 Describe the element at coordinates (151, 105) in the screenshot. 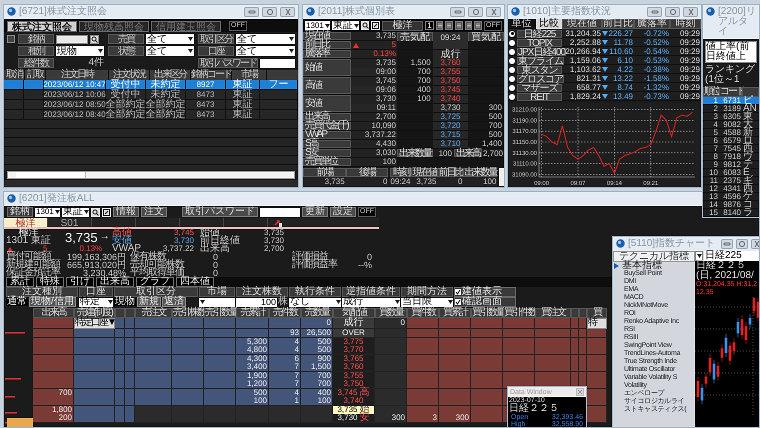

I see `table-row: 2023/06/12 08:50全部約定全部約定 8473 東証` at that location.